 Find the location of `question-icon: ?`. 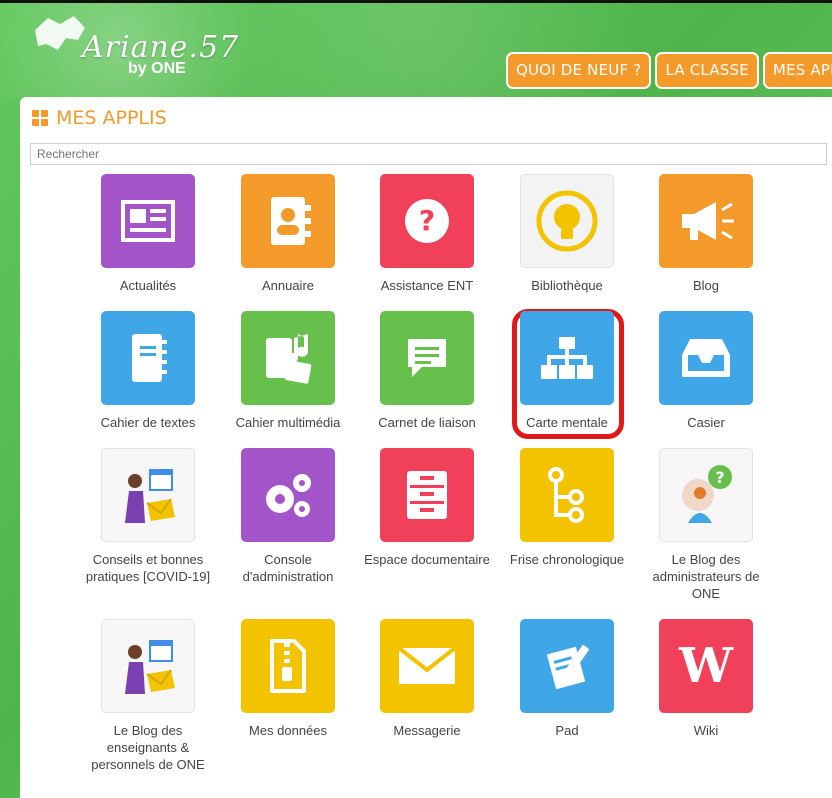

question-icon: ? is located at coordinates (427, 221).